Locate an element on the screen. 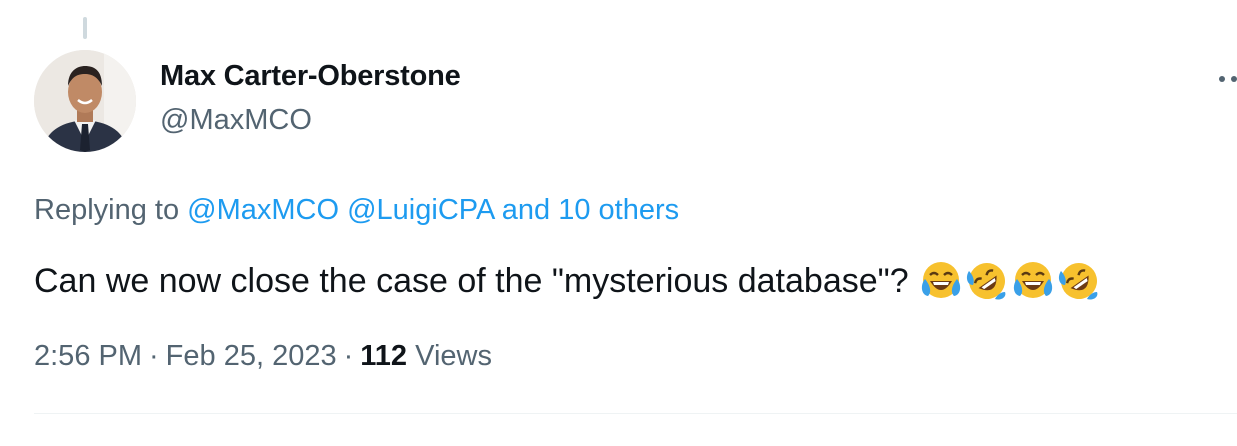 The image size is (1237, 446). tweet-date: Feb 25, 2023 is located at coordinates (251, 356).